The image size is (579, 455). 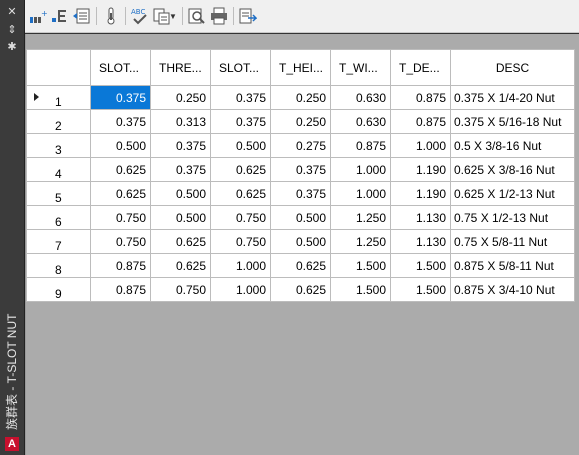 I want to click on row-header: 9, so click(x=58, y=289).